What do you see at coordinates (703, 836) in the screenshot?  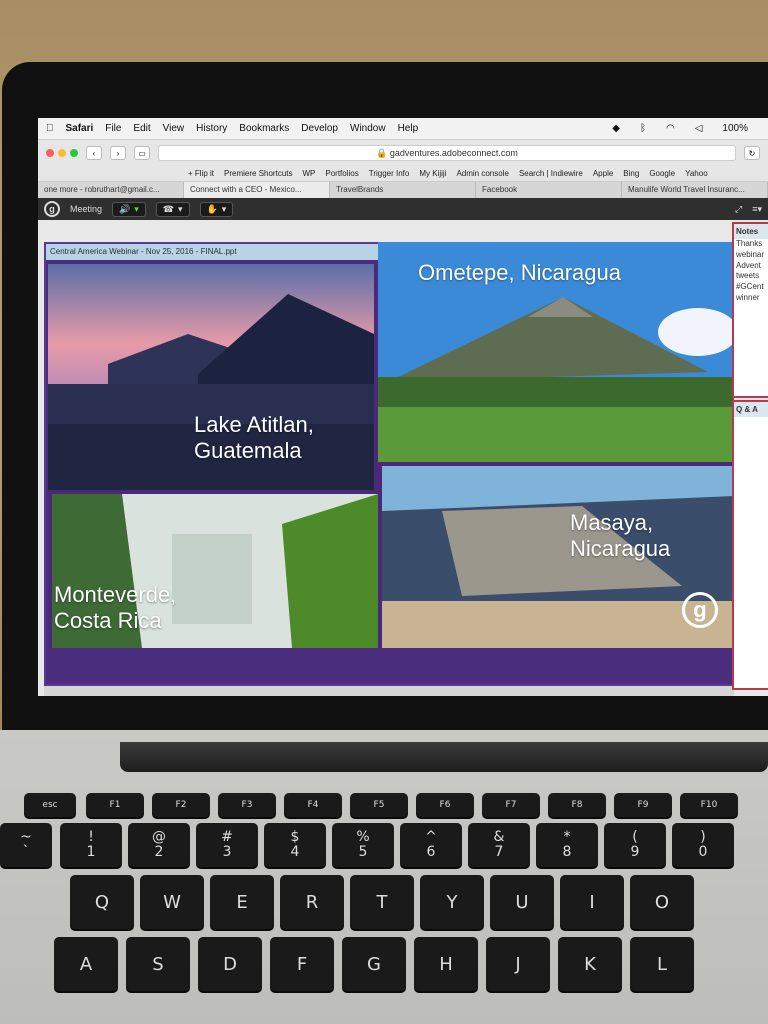 I see `key-shift-glyph: )` at bounding box center [703, 836].